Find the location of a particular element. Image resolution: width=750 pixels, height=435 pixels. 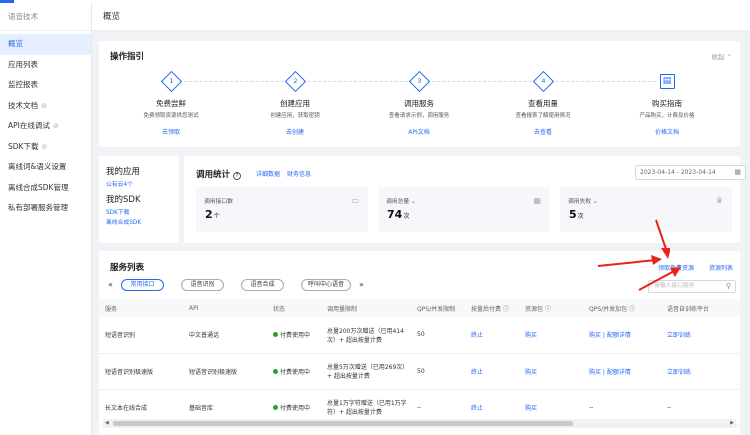

column-header: 按量后付费 ⓘ is located at coordinates (492, 308).